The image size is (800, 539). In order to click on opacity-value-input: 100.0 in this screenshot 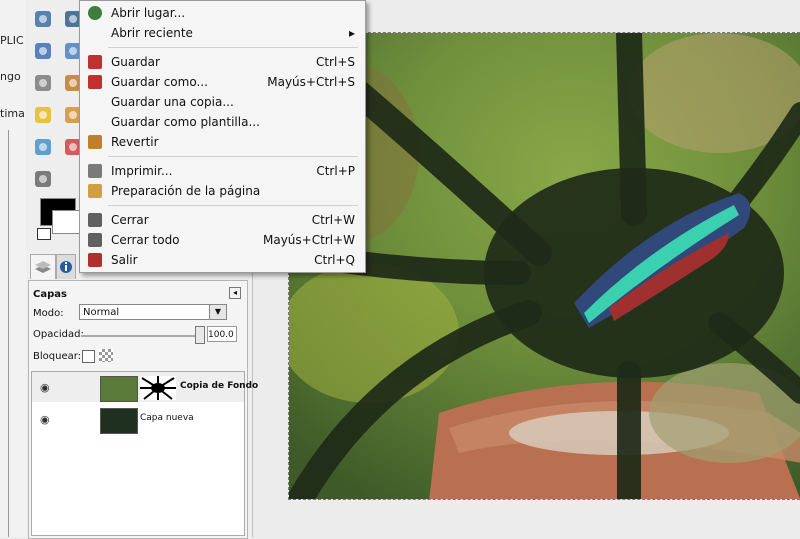, I will do `click(222, 334)`.